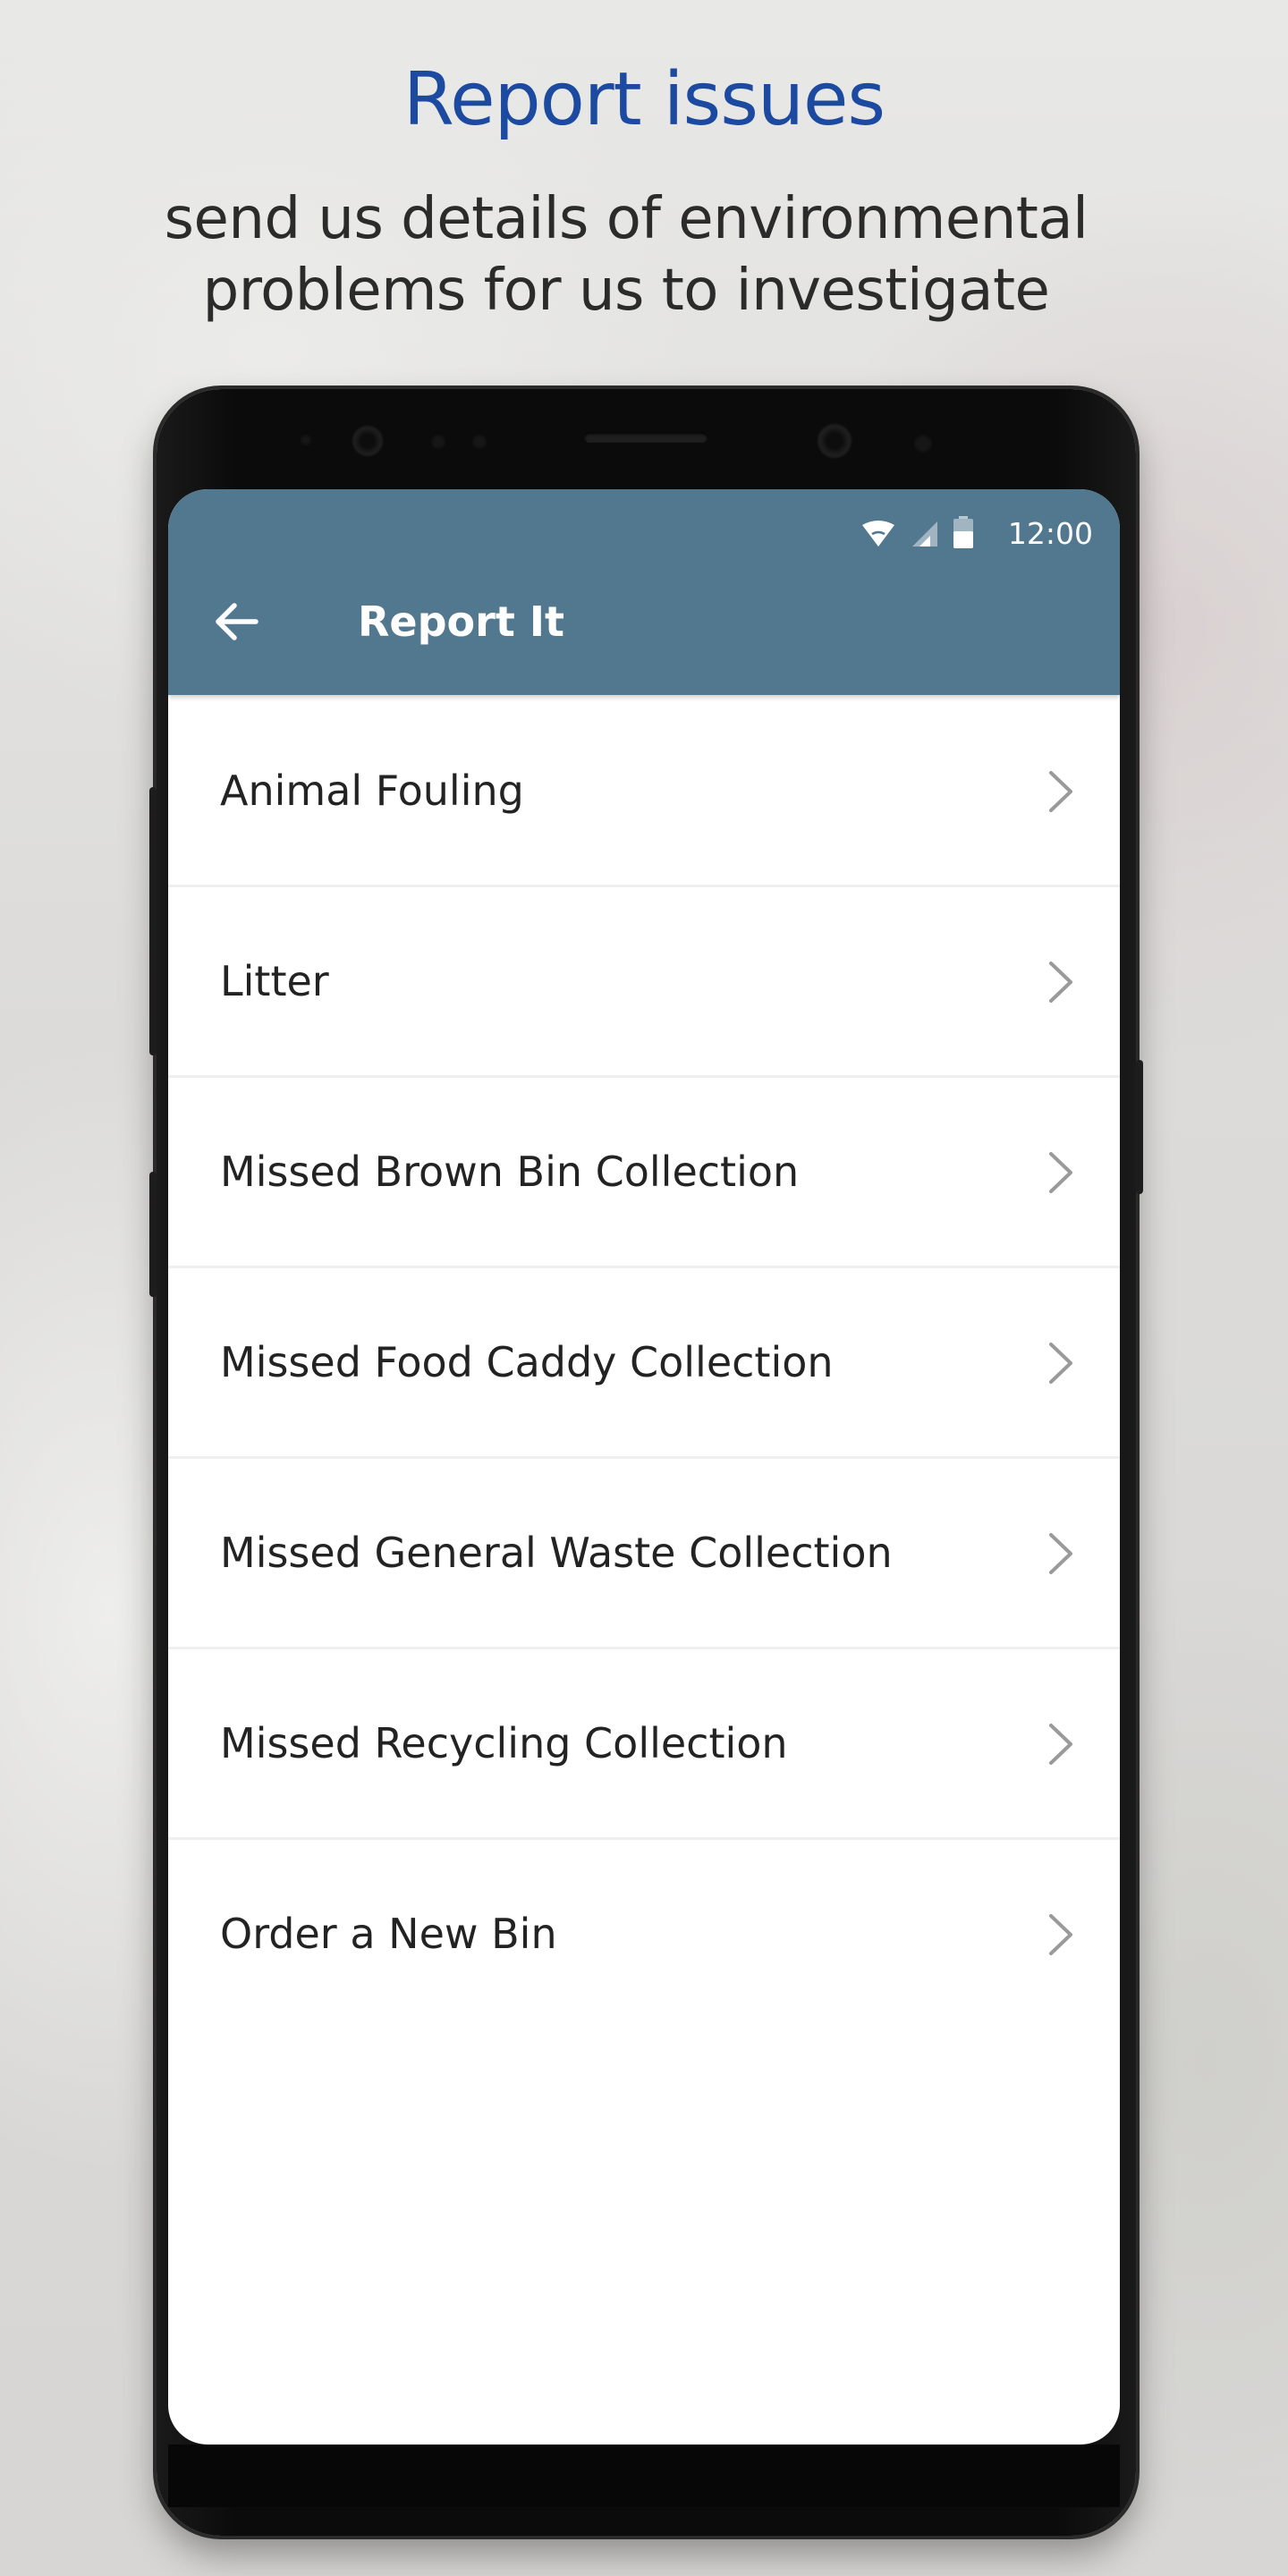 The width and height of the screenshot is (1288, 2576). What do you see at coordinates (236, 622) in the screenshot?
I see `arrow-left-icon` at bounding box center [236, 622].